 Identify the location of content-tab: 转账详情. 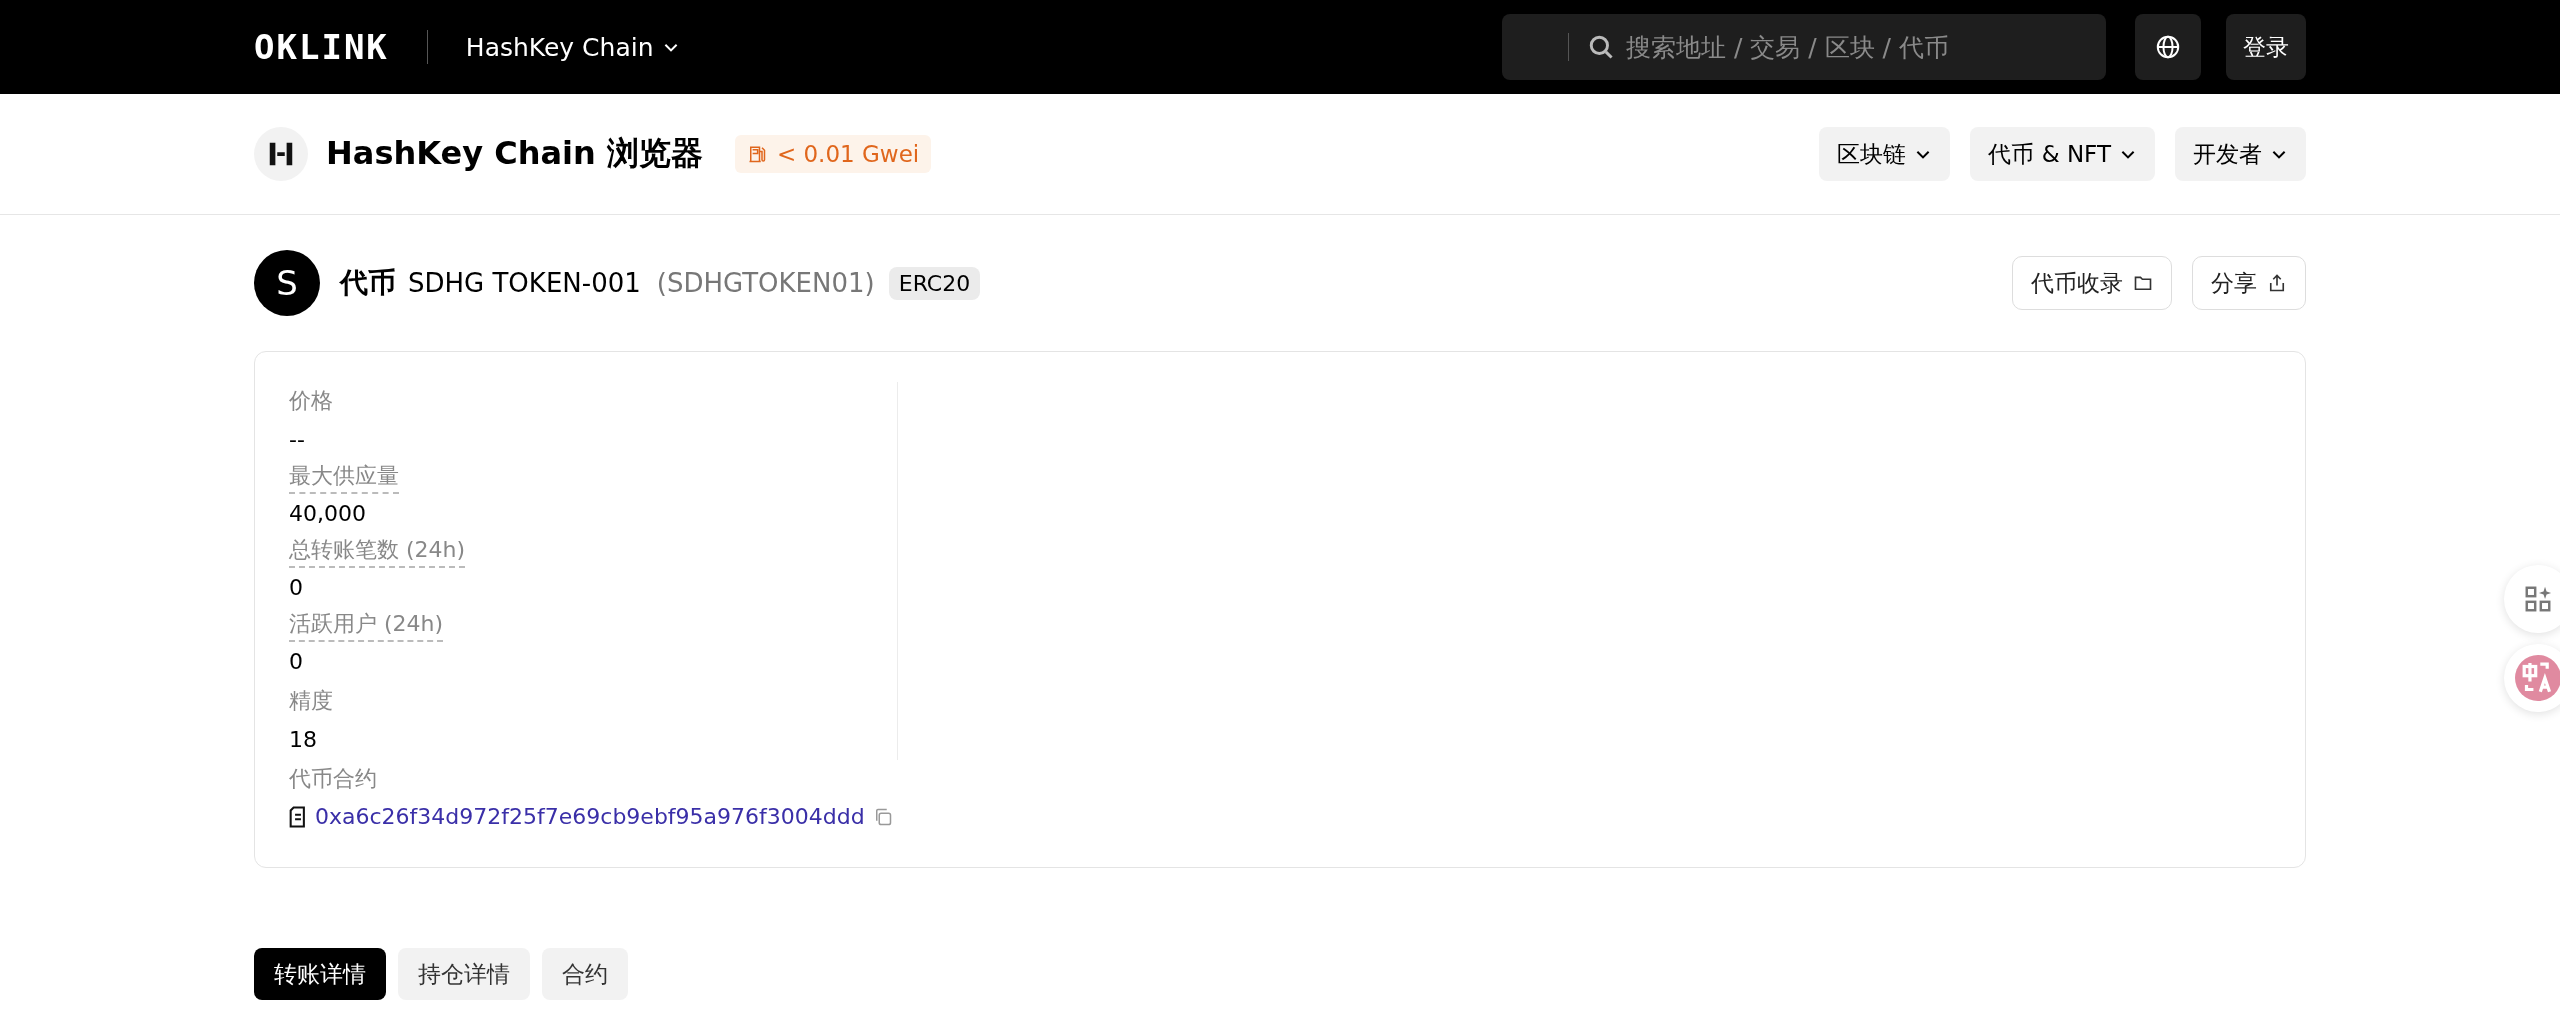
(320, 974).